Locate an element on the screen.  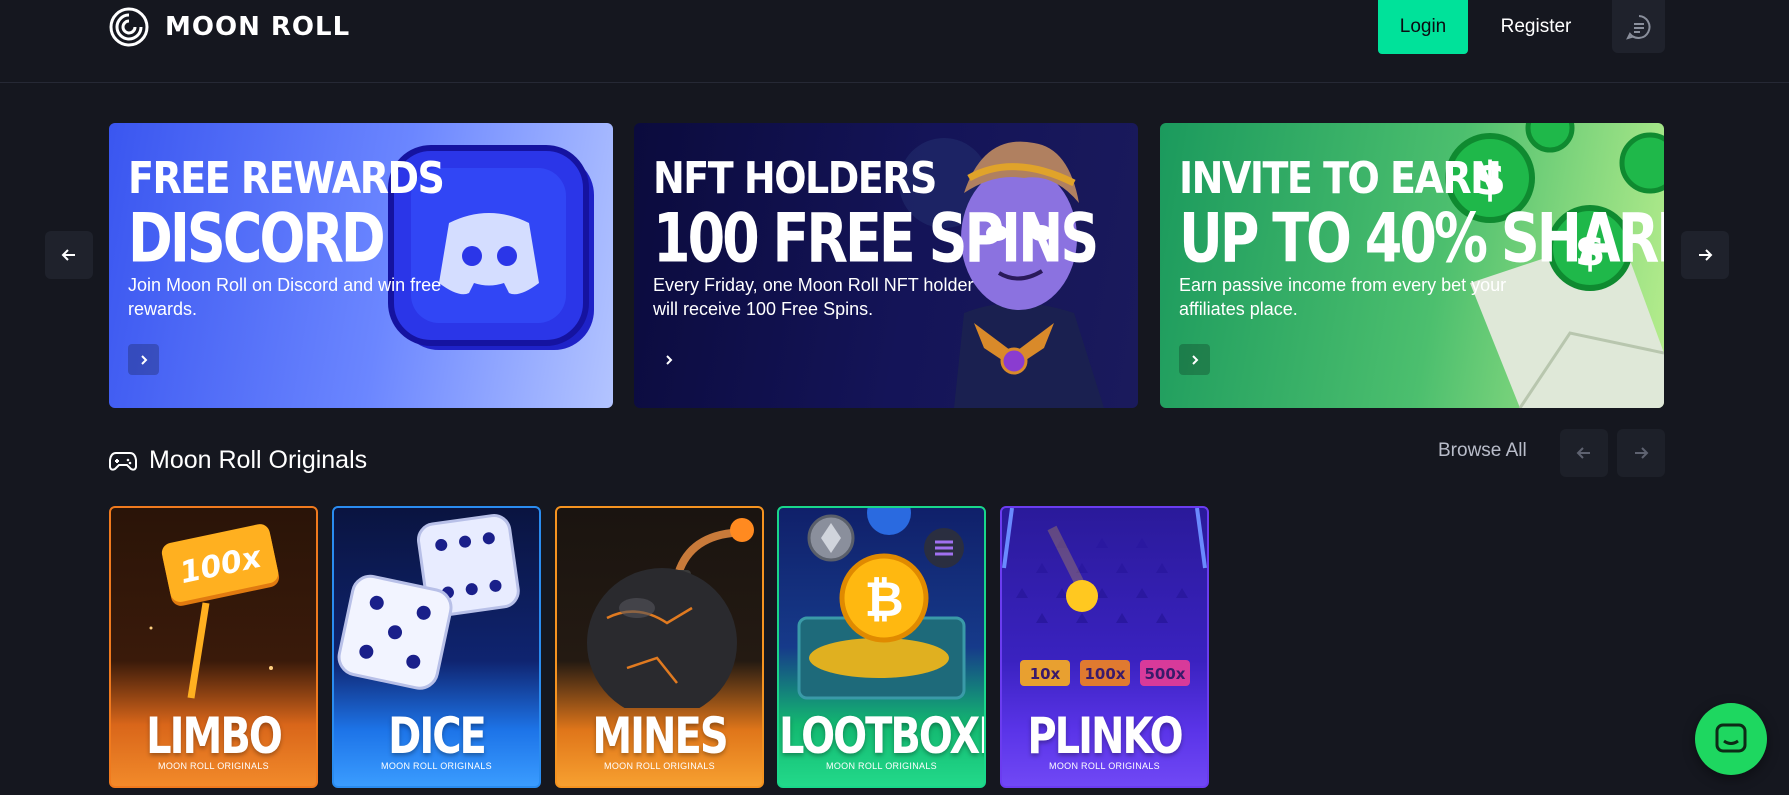
game-card-dice: DICE MOON ROLL ORIGINALS is located at coordinates (436, 647).